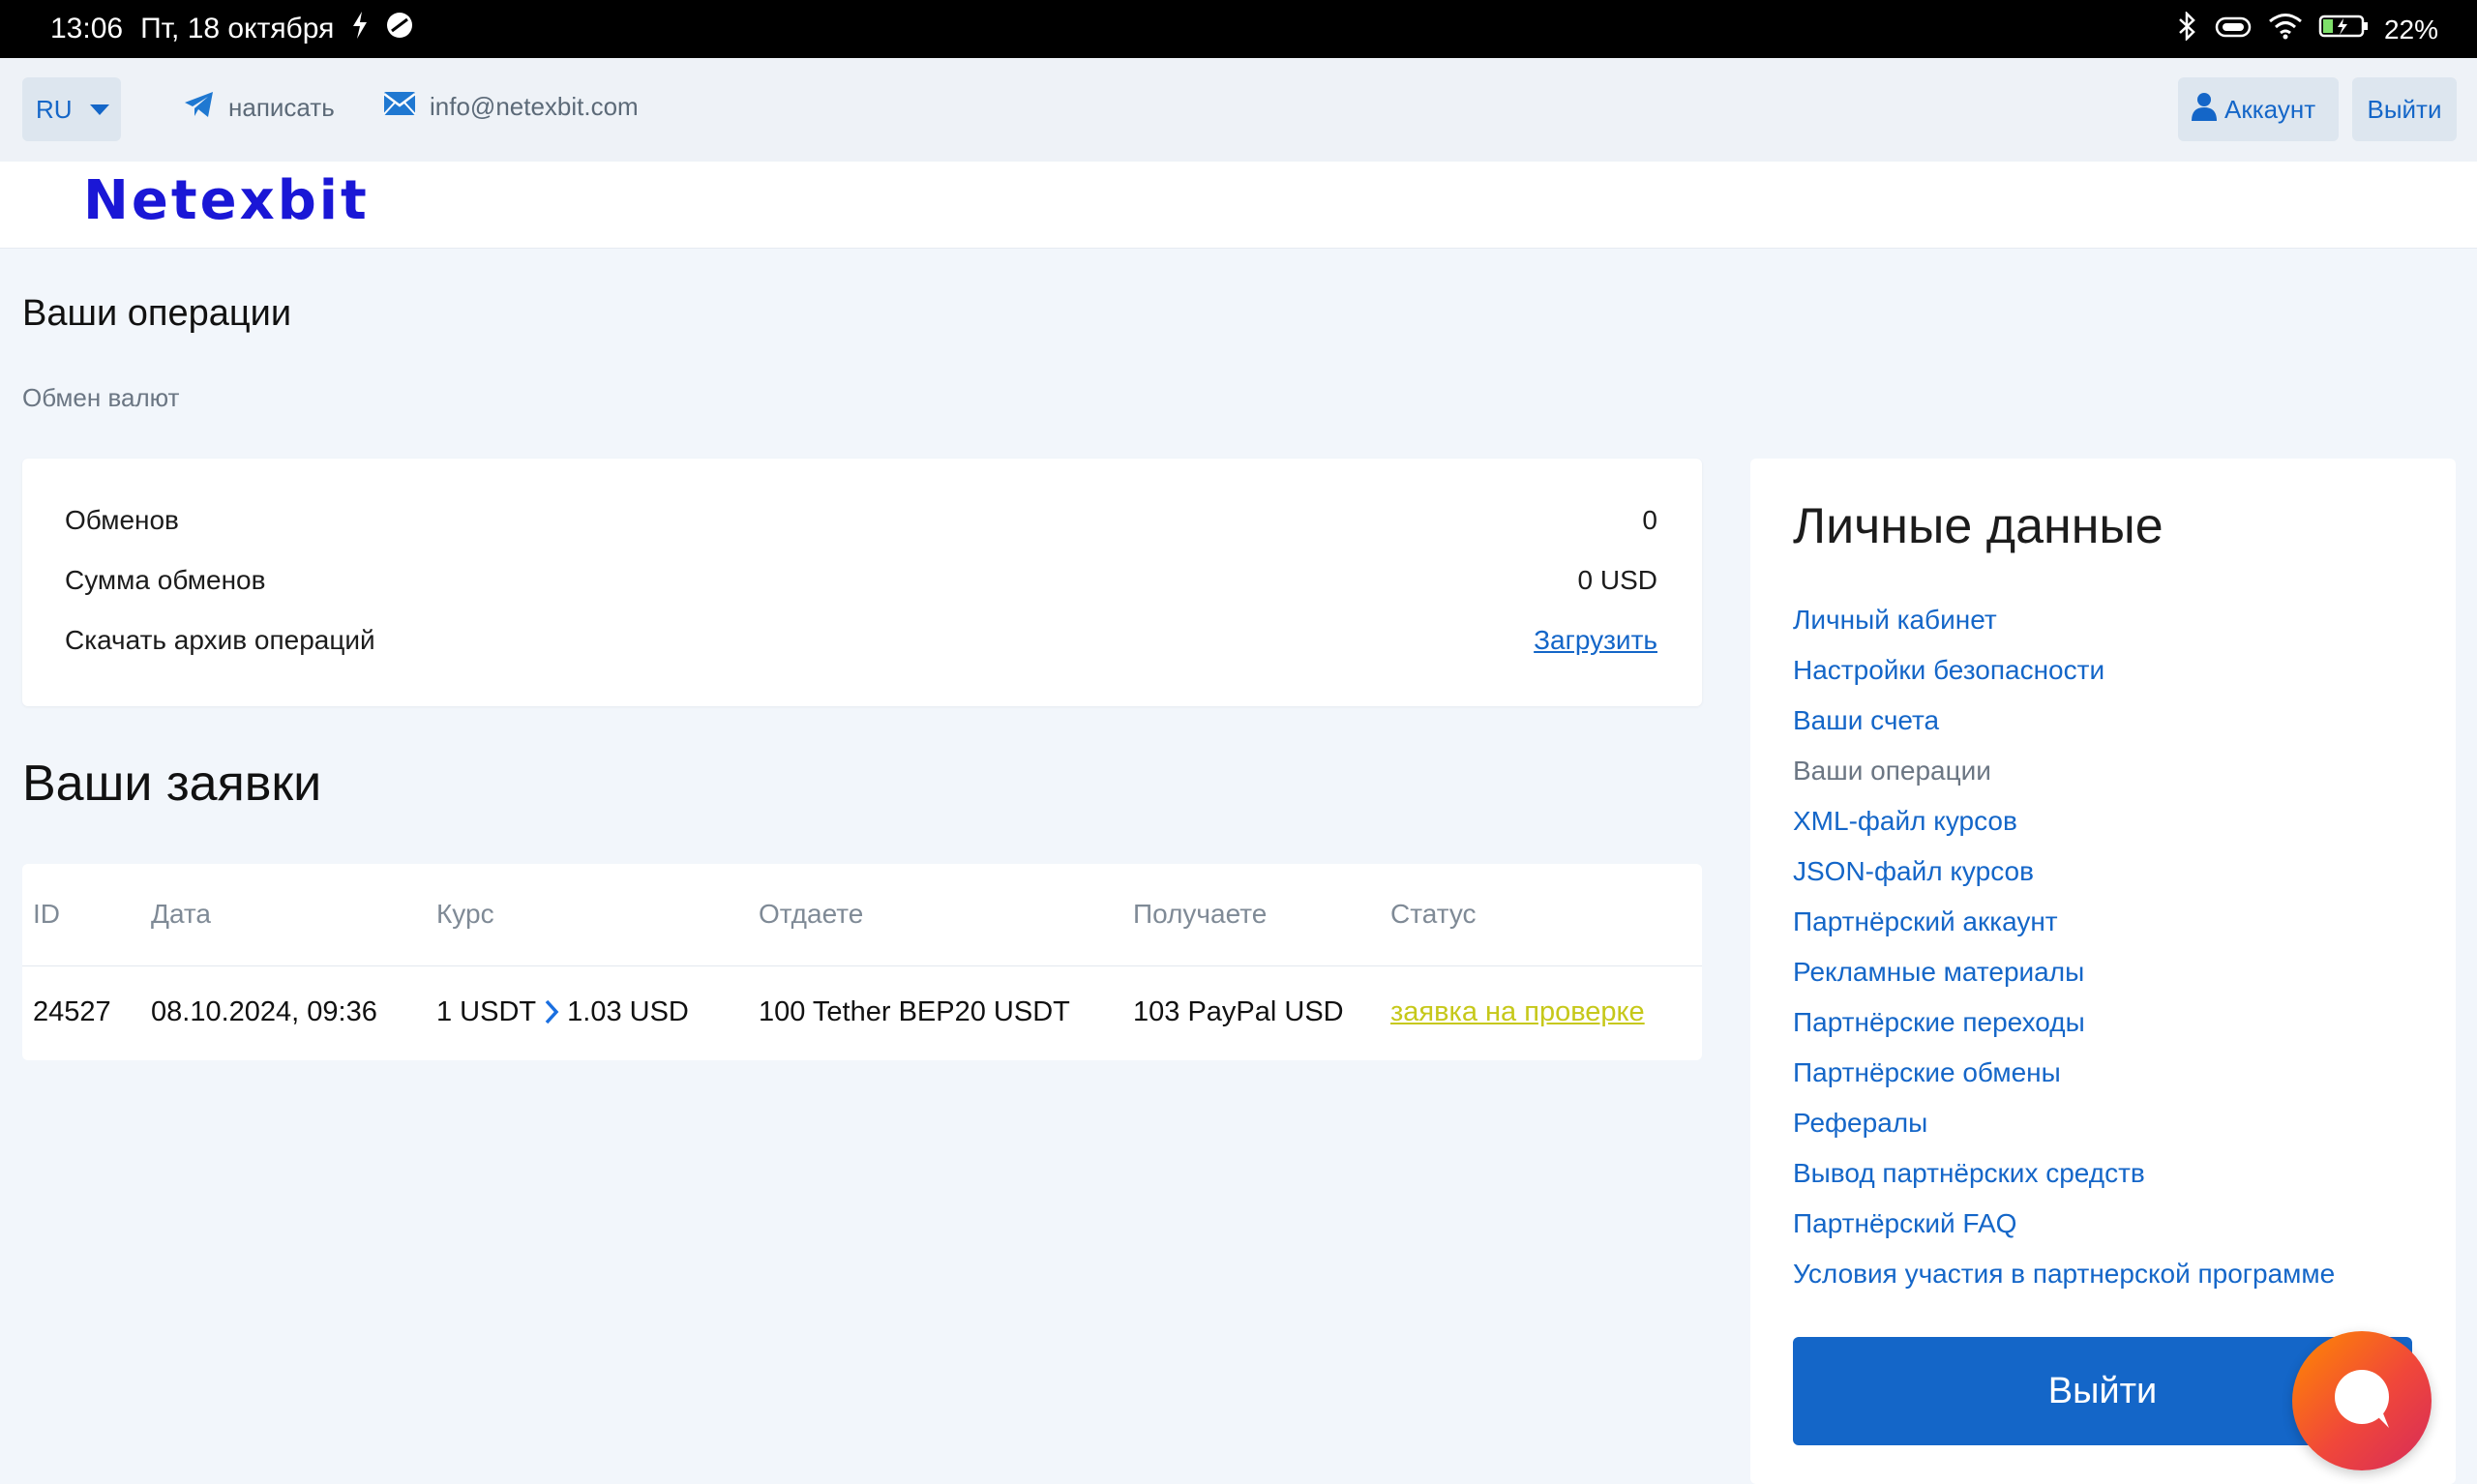 Image resolution: width=2477 pixels, height=1484 pixels. Describe the element at coordinates (2064, 1274) in the screenshot. I see `sidebar-item-partner-terms: Условия участия в партнерской программе` at that location.